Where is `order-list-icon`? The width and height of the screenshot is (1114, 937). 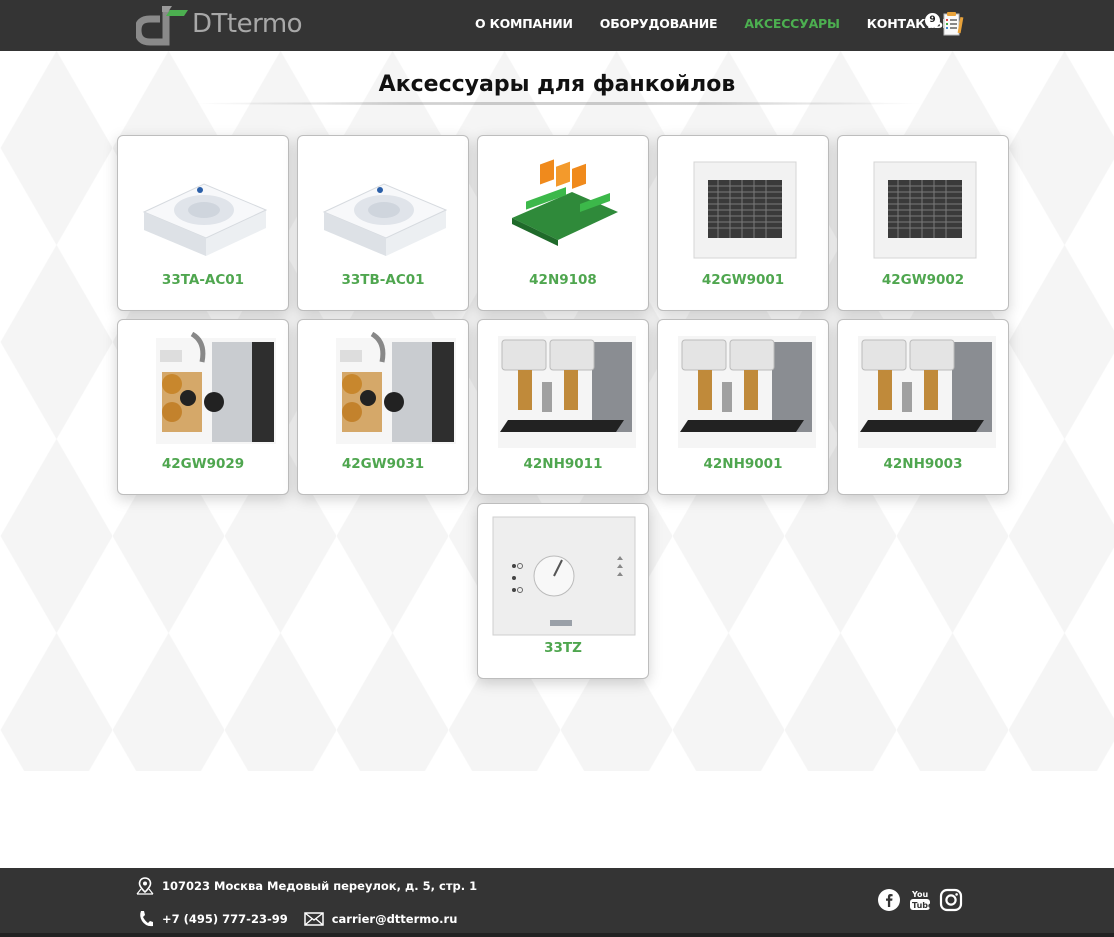 order-list-icon is located at coordinates (953, 26).